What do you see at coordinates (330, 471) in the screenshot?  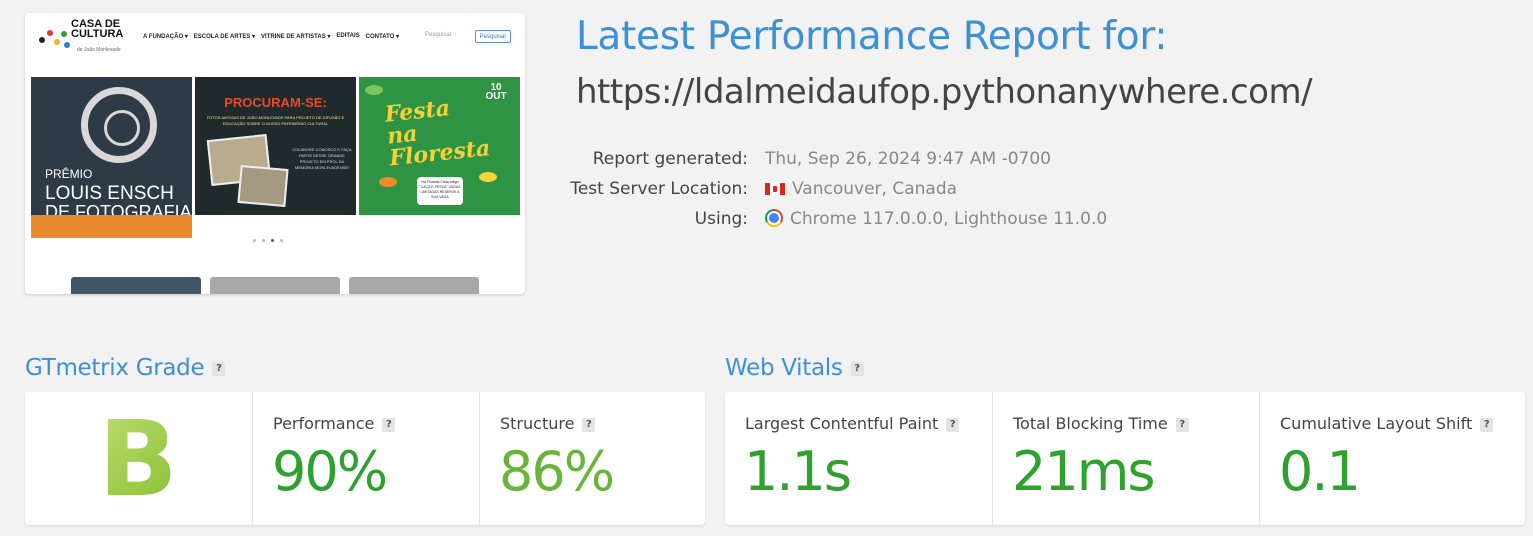 I see `performance-value: 90%` at bounding box center [330, 471].